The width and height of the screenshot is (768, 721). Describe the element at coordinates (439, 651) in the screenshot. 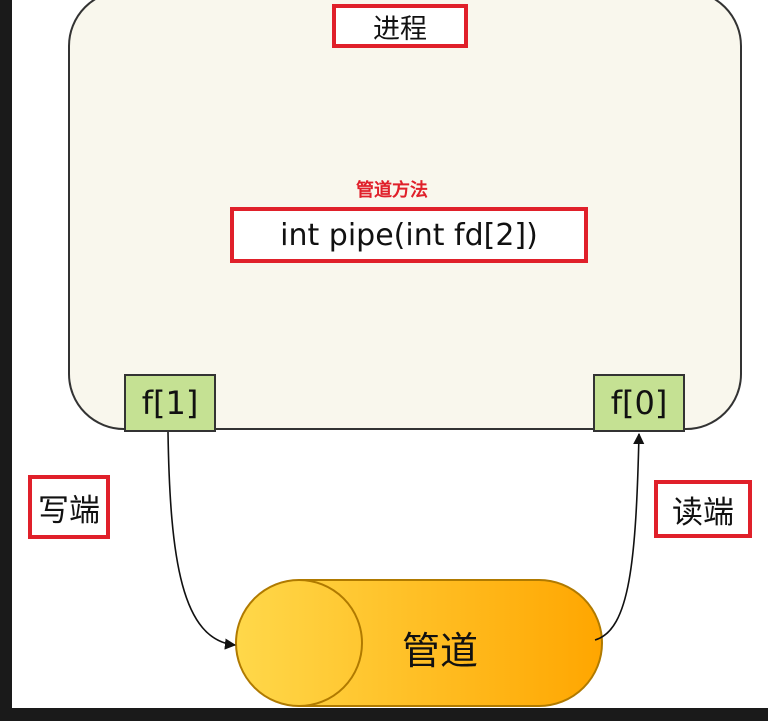

I see `pipe-label: 管道` at that location.